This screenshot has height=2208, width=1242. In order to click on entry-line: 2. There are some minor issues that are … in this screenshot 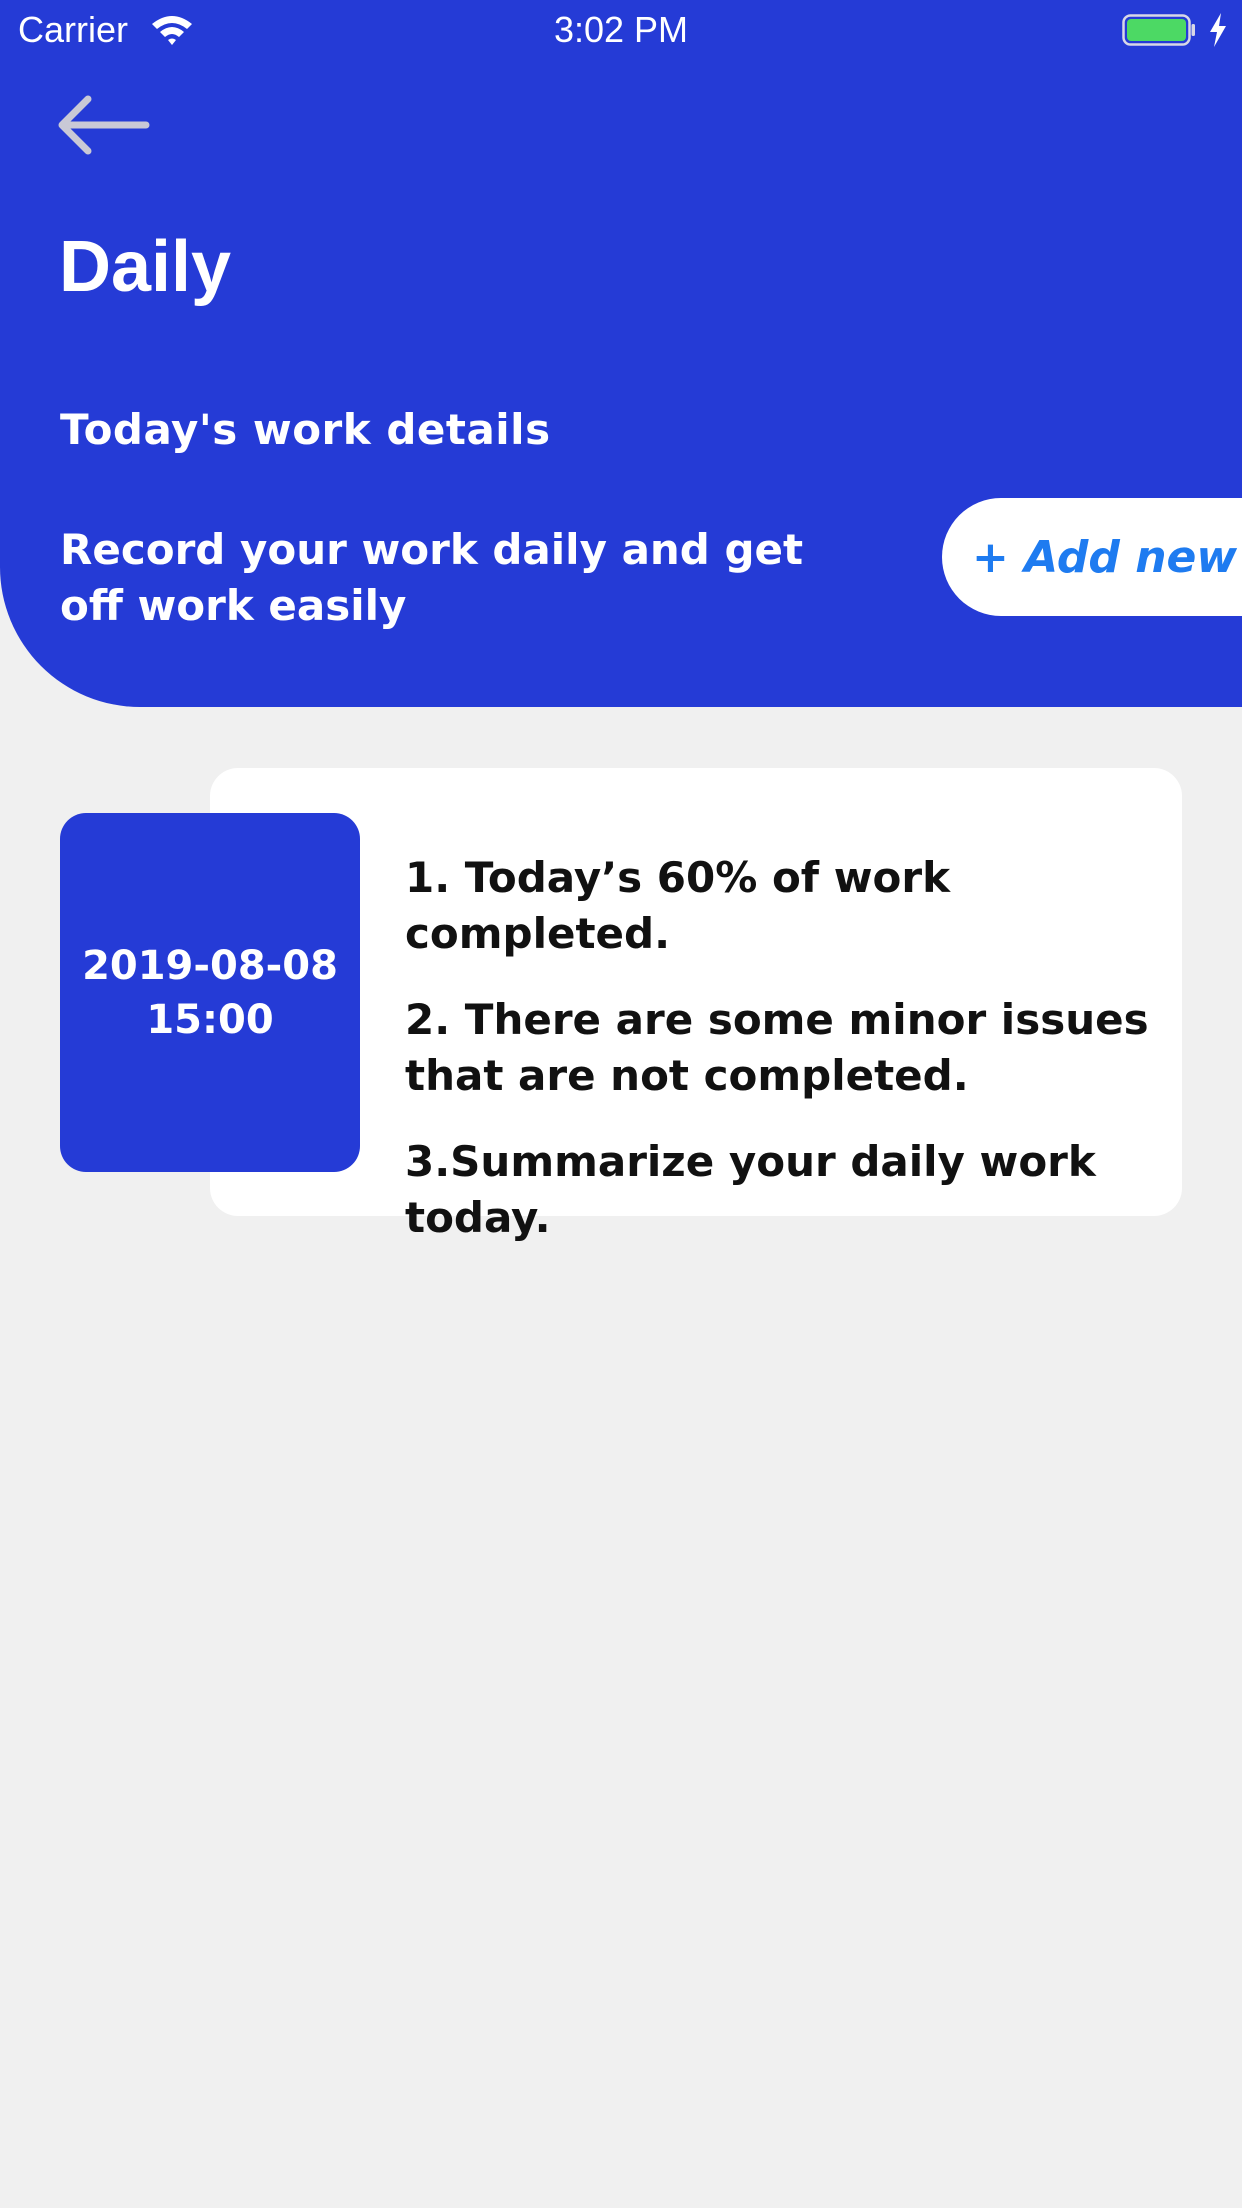, I will do `click(777, 1047)`.